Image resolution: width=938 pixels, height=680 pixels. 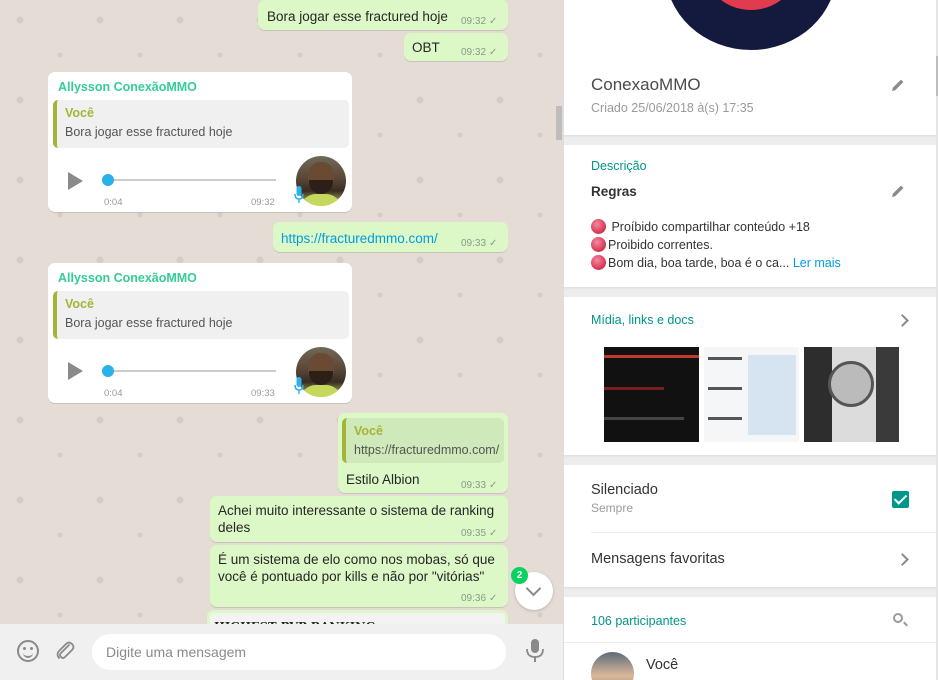 What do you see at coordinates (65, 651) in the screenshot?
I see `attach-clip-icon` at bounding box center [65, 651].